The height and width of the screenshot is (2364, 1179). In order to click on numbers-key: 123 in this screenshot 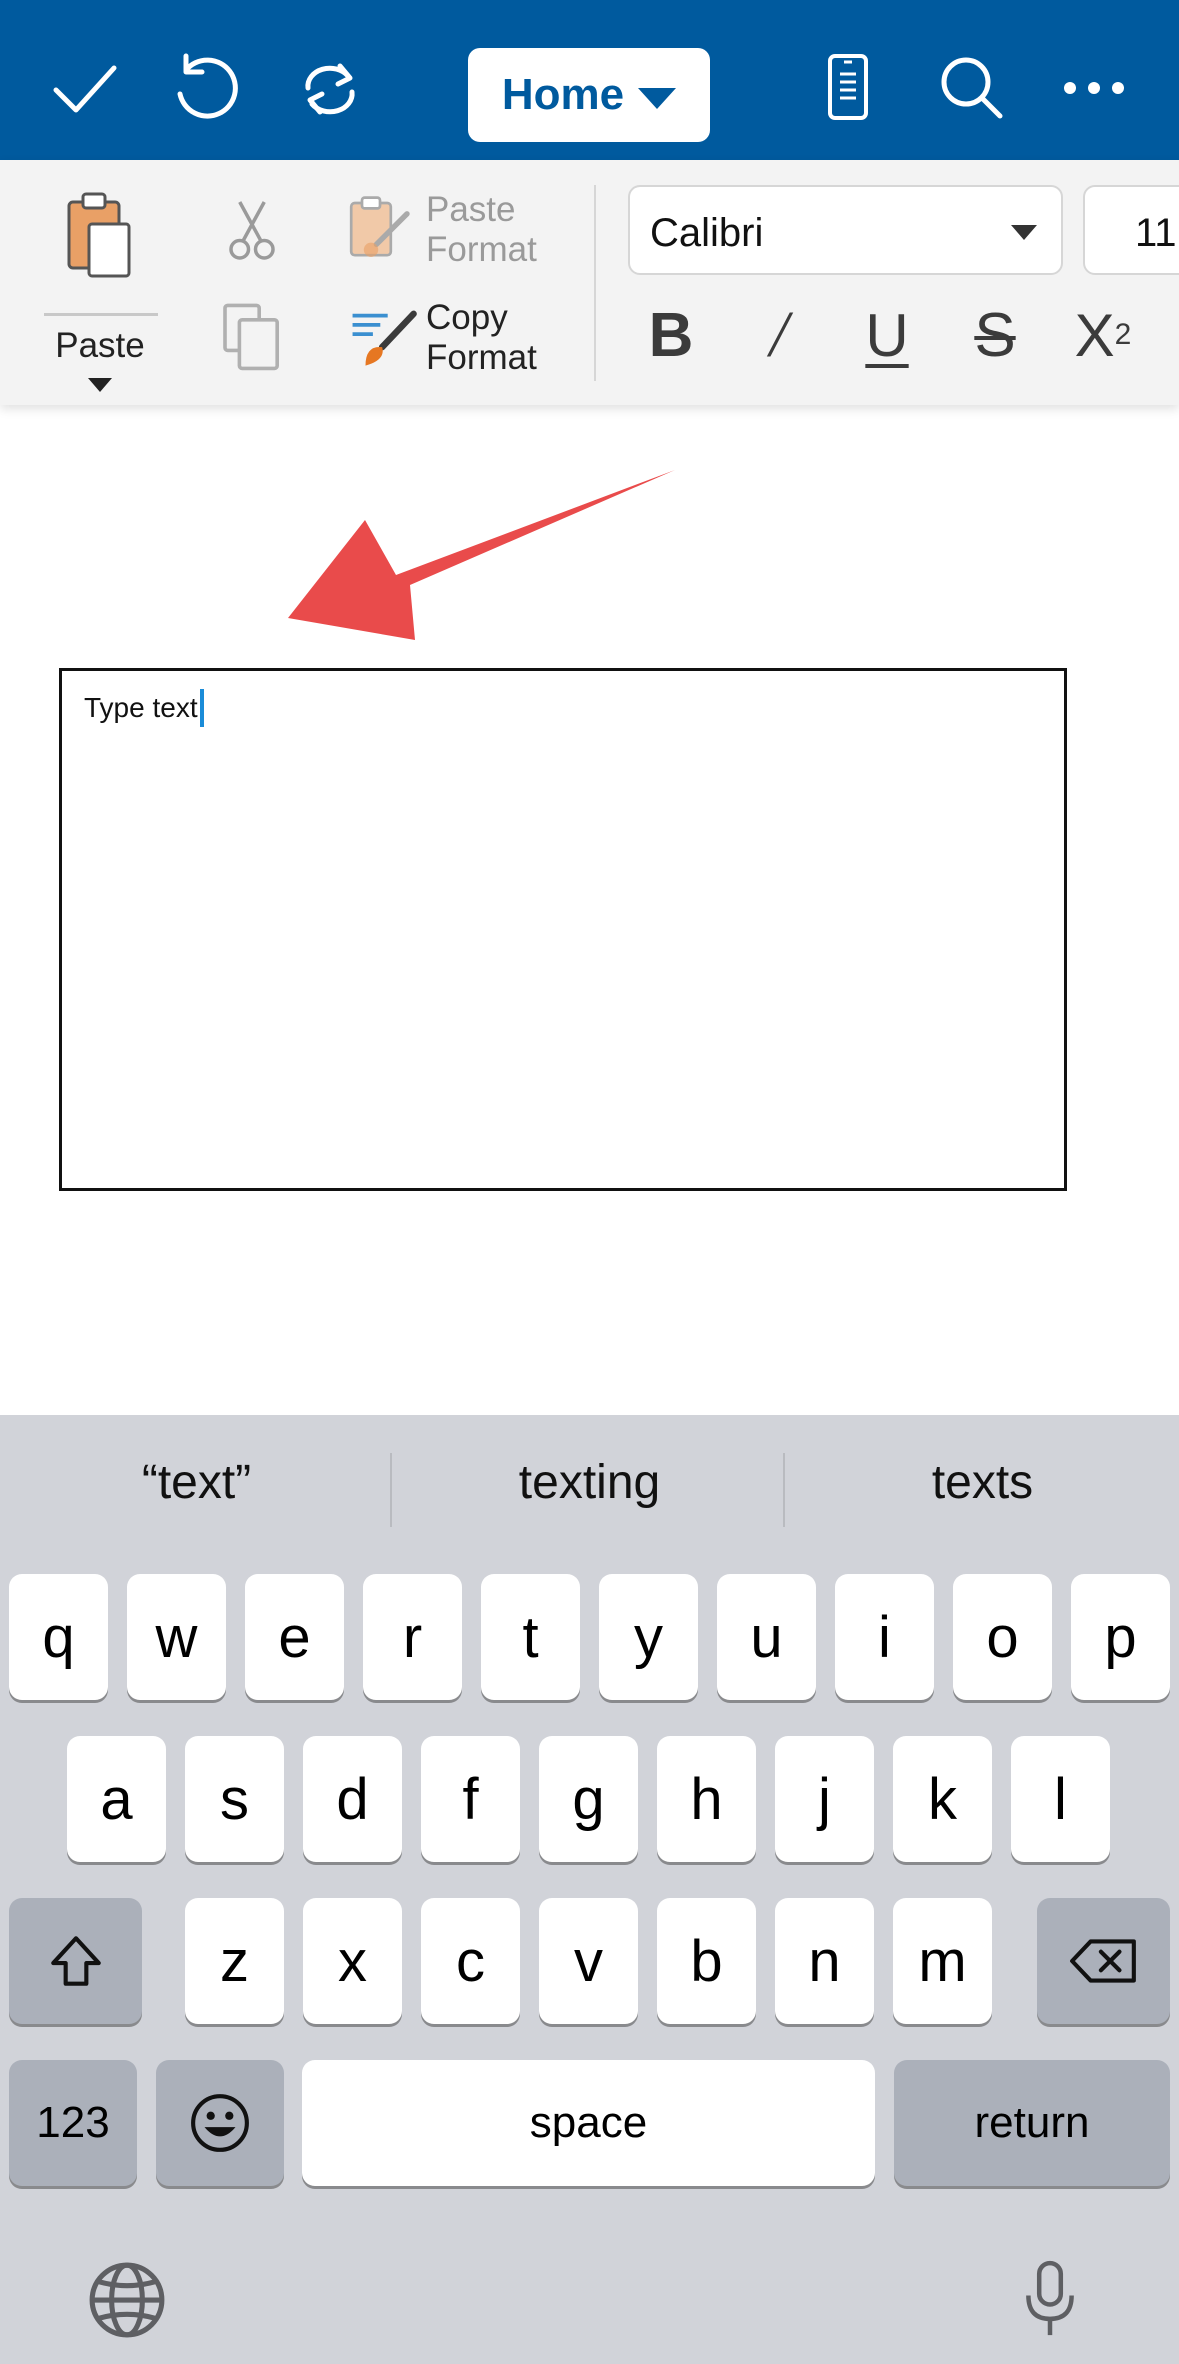, I will do `click(73, 2123)`.